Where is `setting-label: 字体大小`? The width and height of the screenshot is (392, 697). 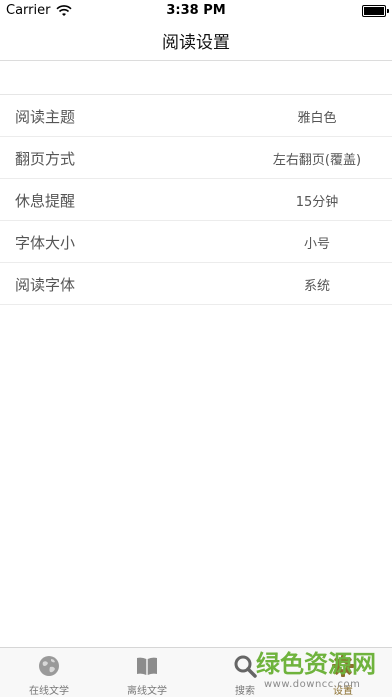 setting-label: 字体大小 is located at coordinates (45, 243).